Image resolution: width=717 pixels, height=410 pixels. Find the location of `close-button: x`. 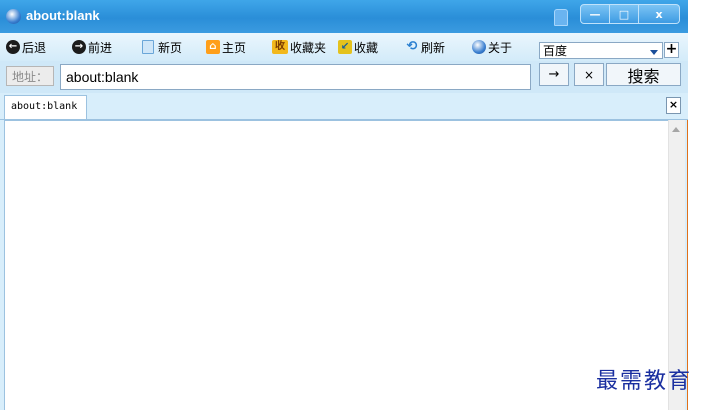

close-button: x is located at coordinates (659, 14).